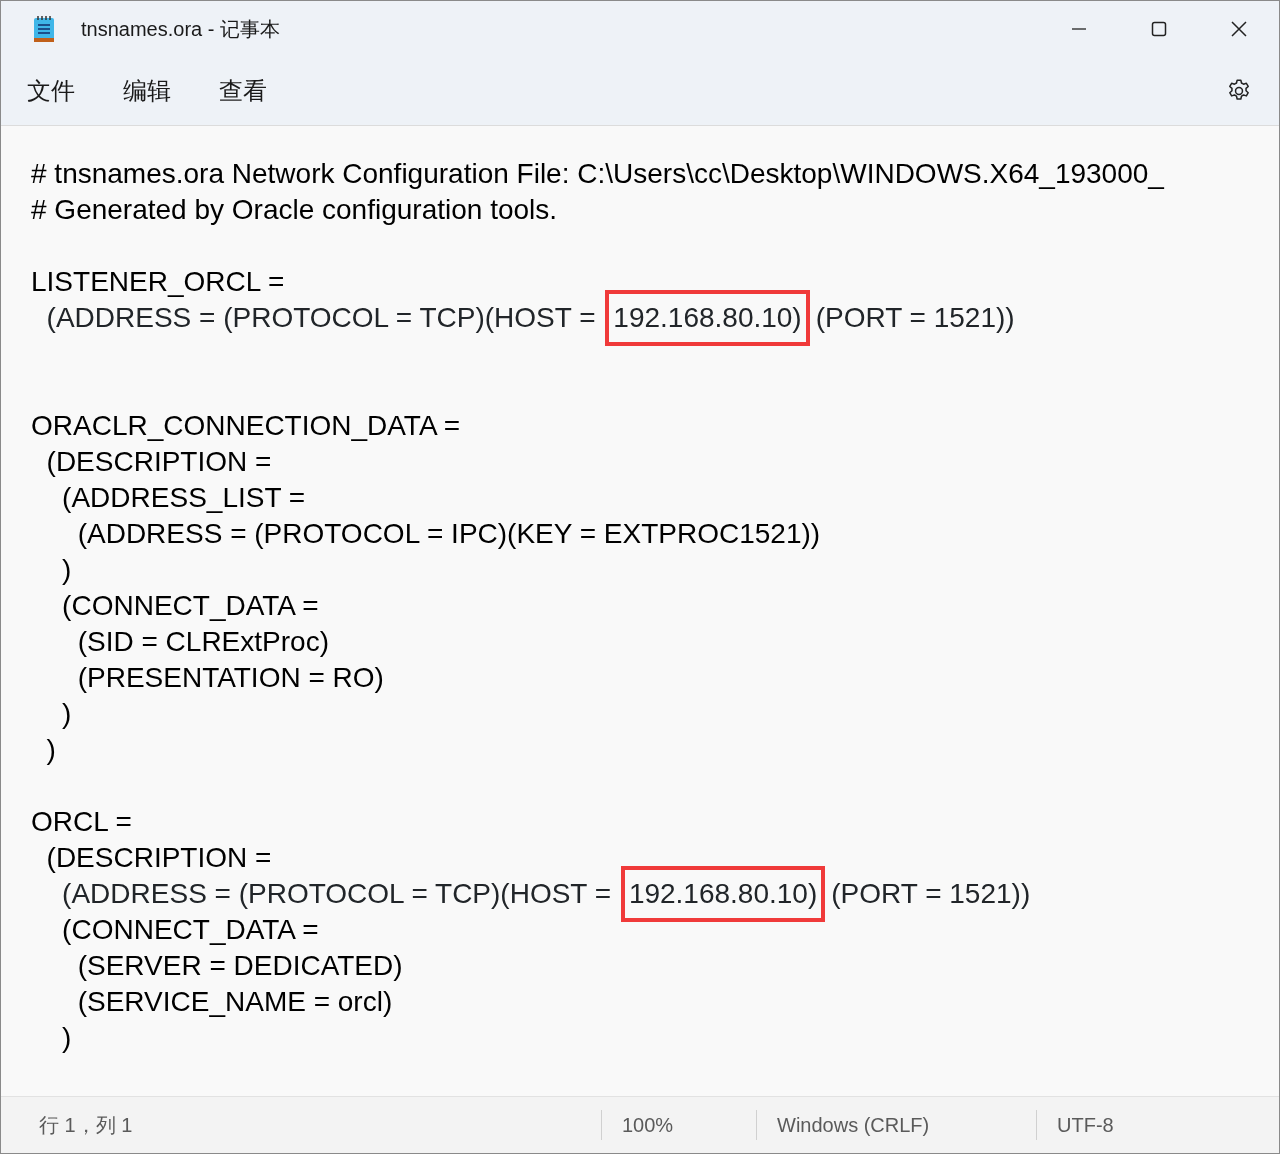  What do you see at coordinates (158, 282) in the screenshot?
I see `code-line: LISTENER_ORCL =` at bounding box center [158, 282].